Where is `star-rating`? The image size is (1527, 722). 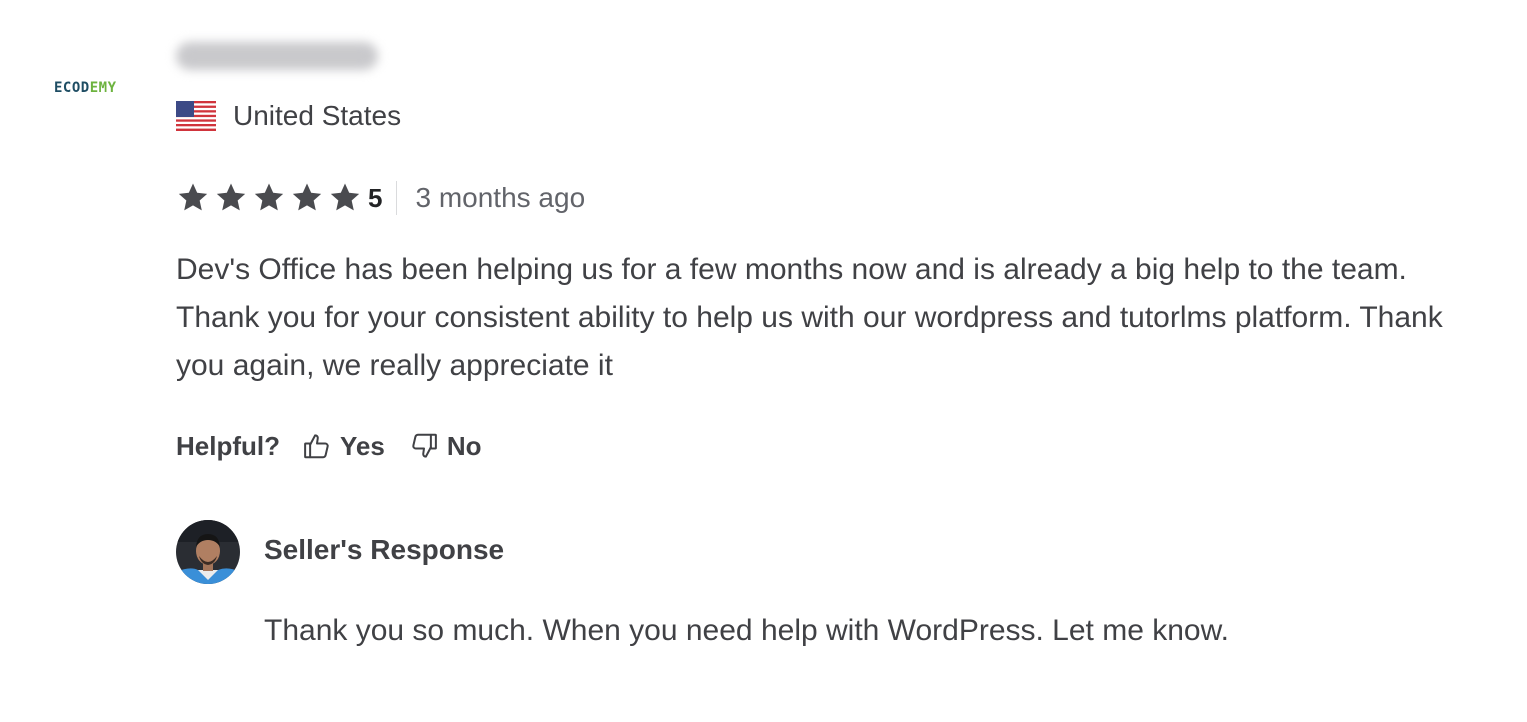 star-rating is located at coordinates (271, 198).